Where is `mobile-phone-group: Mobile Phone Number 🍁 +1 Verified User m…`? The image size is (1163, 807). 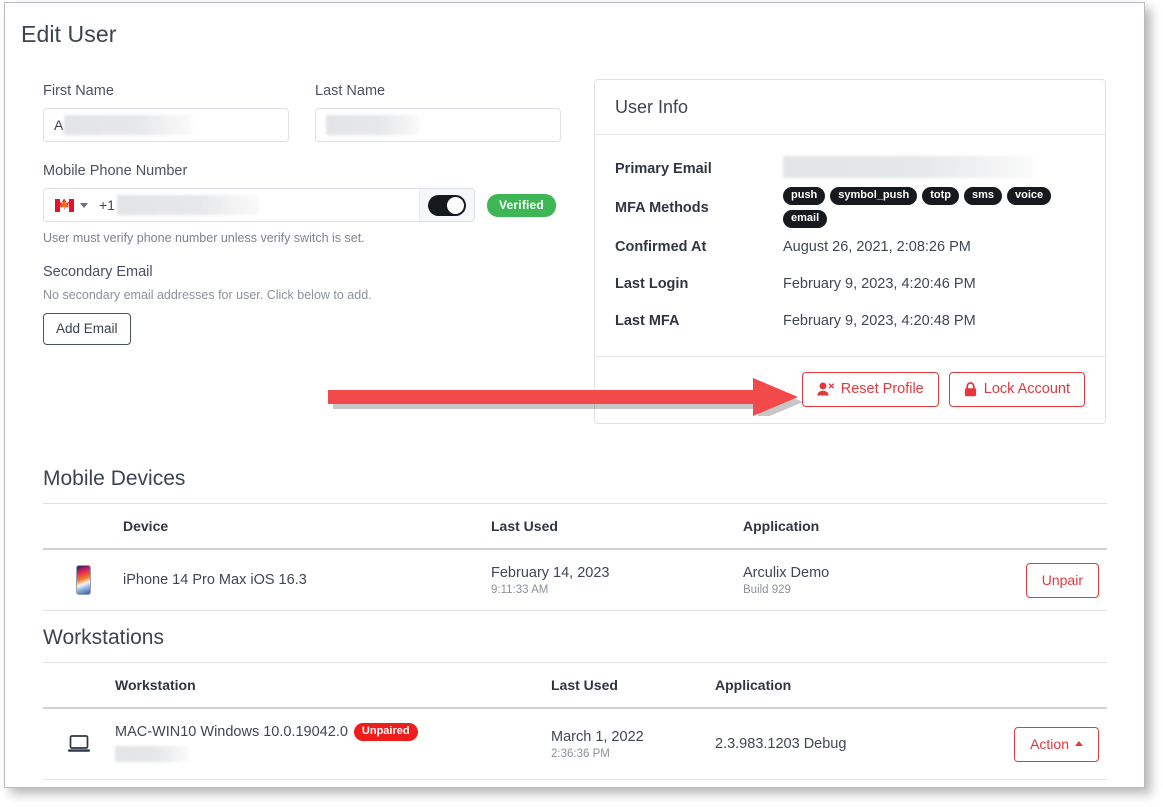
mobile-phone-group: Mobile Phone Number 🍁 +1 Verified User m… is located at coordinates (303, 204).